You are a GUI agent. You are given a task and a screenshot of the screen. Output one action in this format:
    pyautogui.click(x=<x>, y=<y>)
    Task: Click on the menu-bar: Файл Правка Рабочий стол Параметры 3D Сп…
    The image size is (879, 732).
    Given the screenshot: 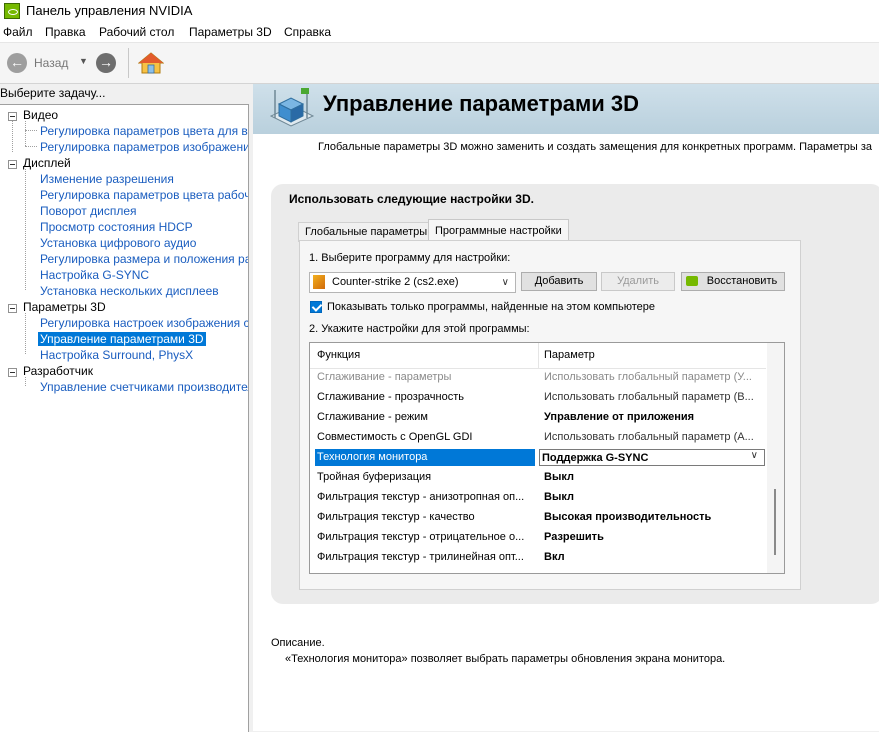 What is the action you would take?
    pyautogui.click(x=439, y=32)
    